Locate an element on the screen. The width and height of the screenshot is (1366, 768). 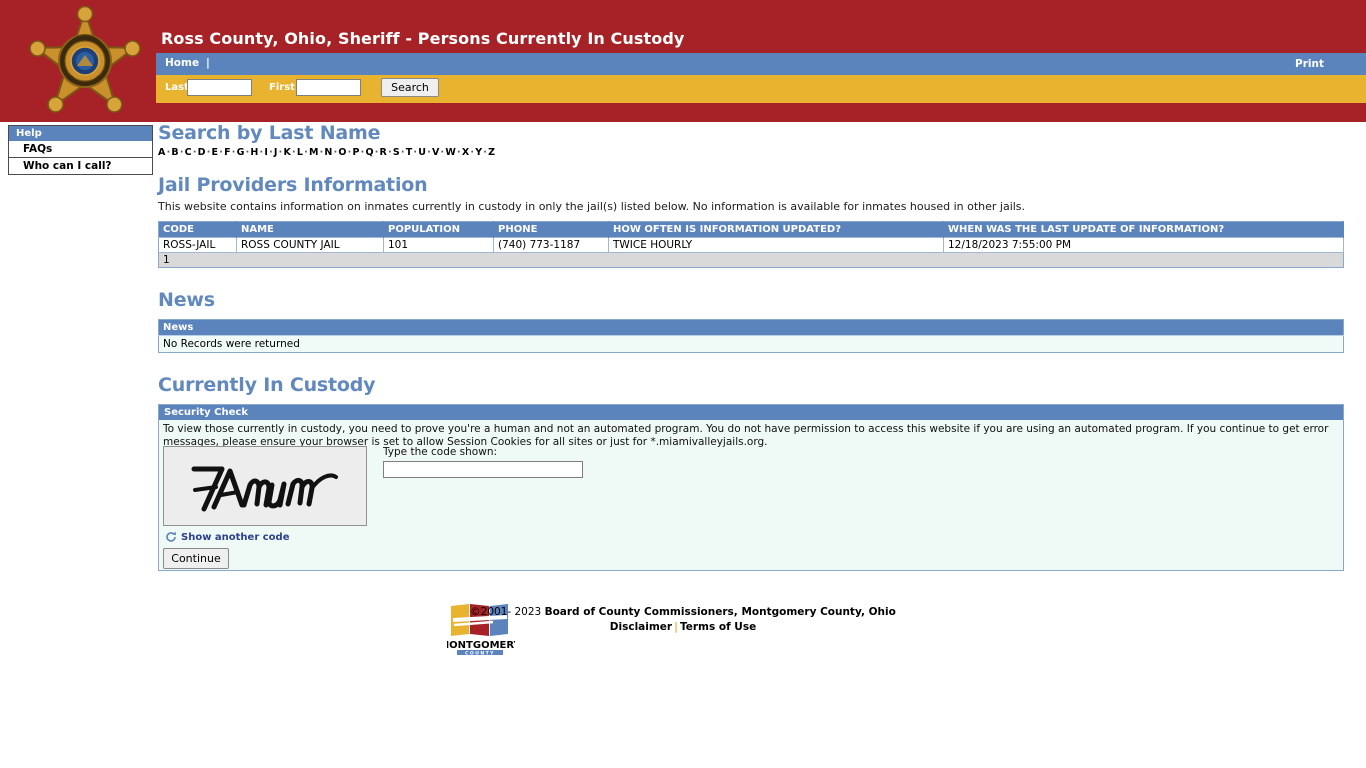
cell-name: ROSS COUNTY JAIL is located at coordinates (310, 245).